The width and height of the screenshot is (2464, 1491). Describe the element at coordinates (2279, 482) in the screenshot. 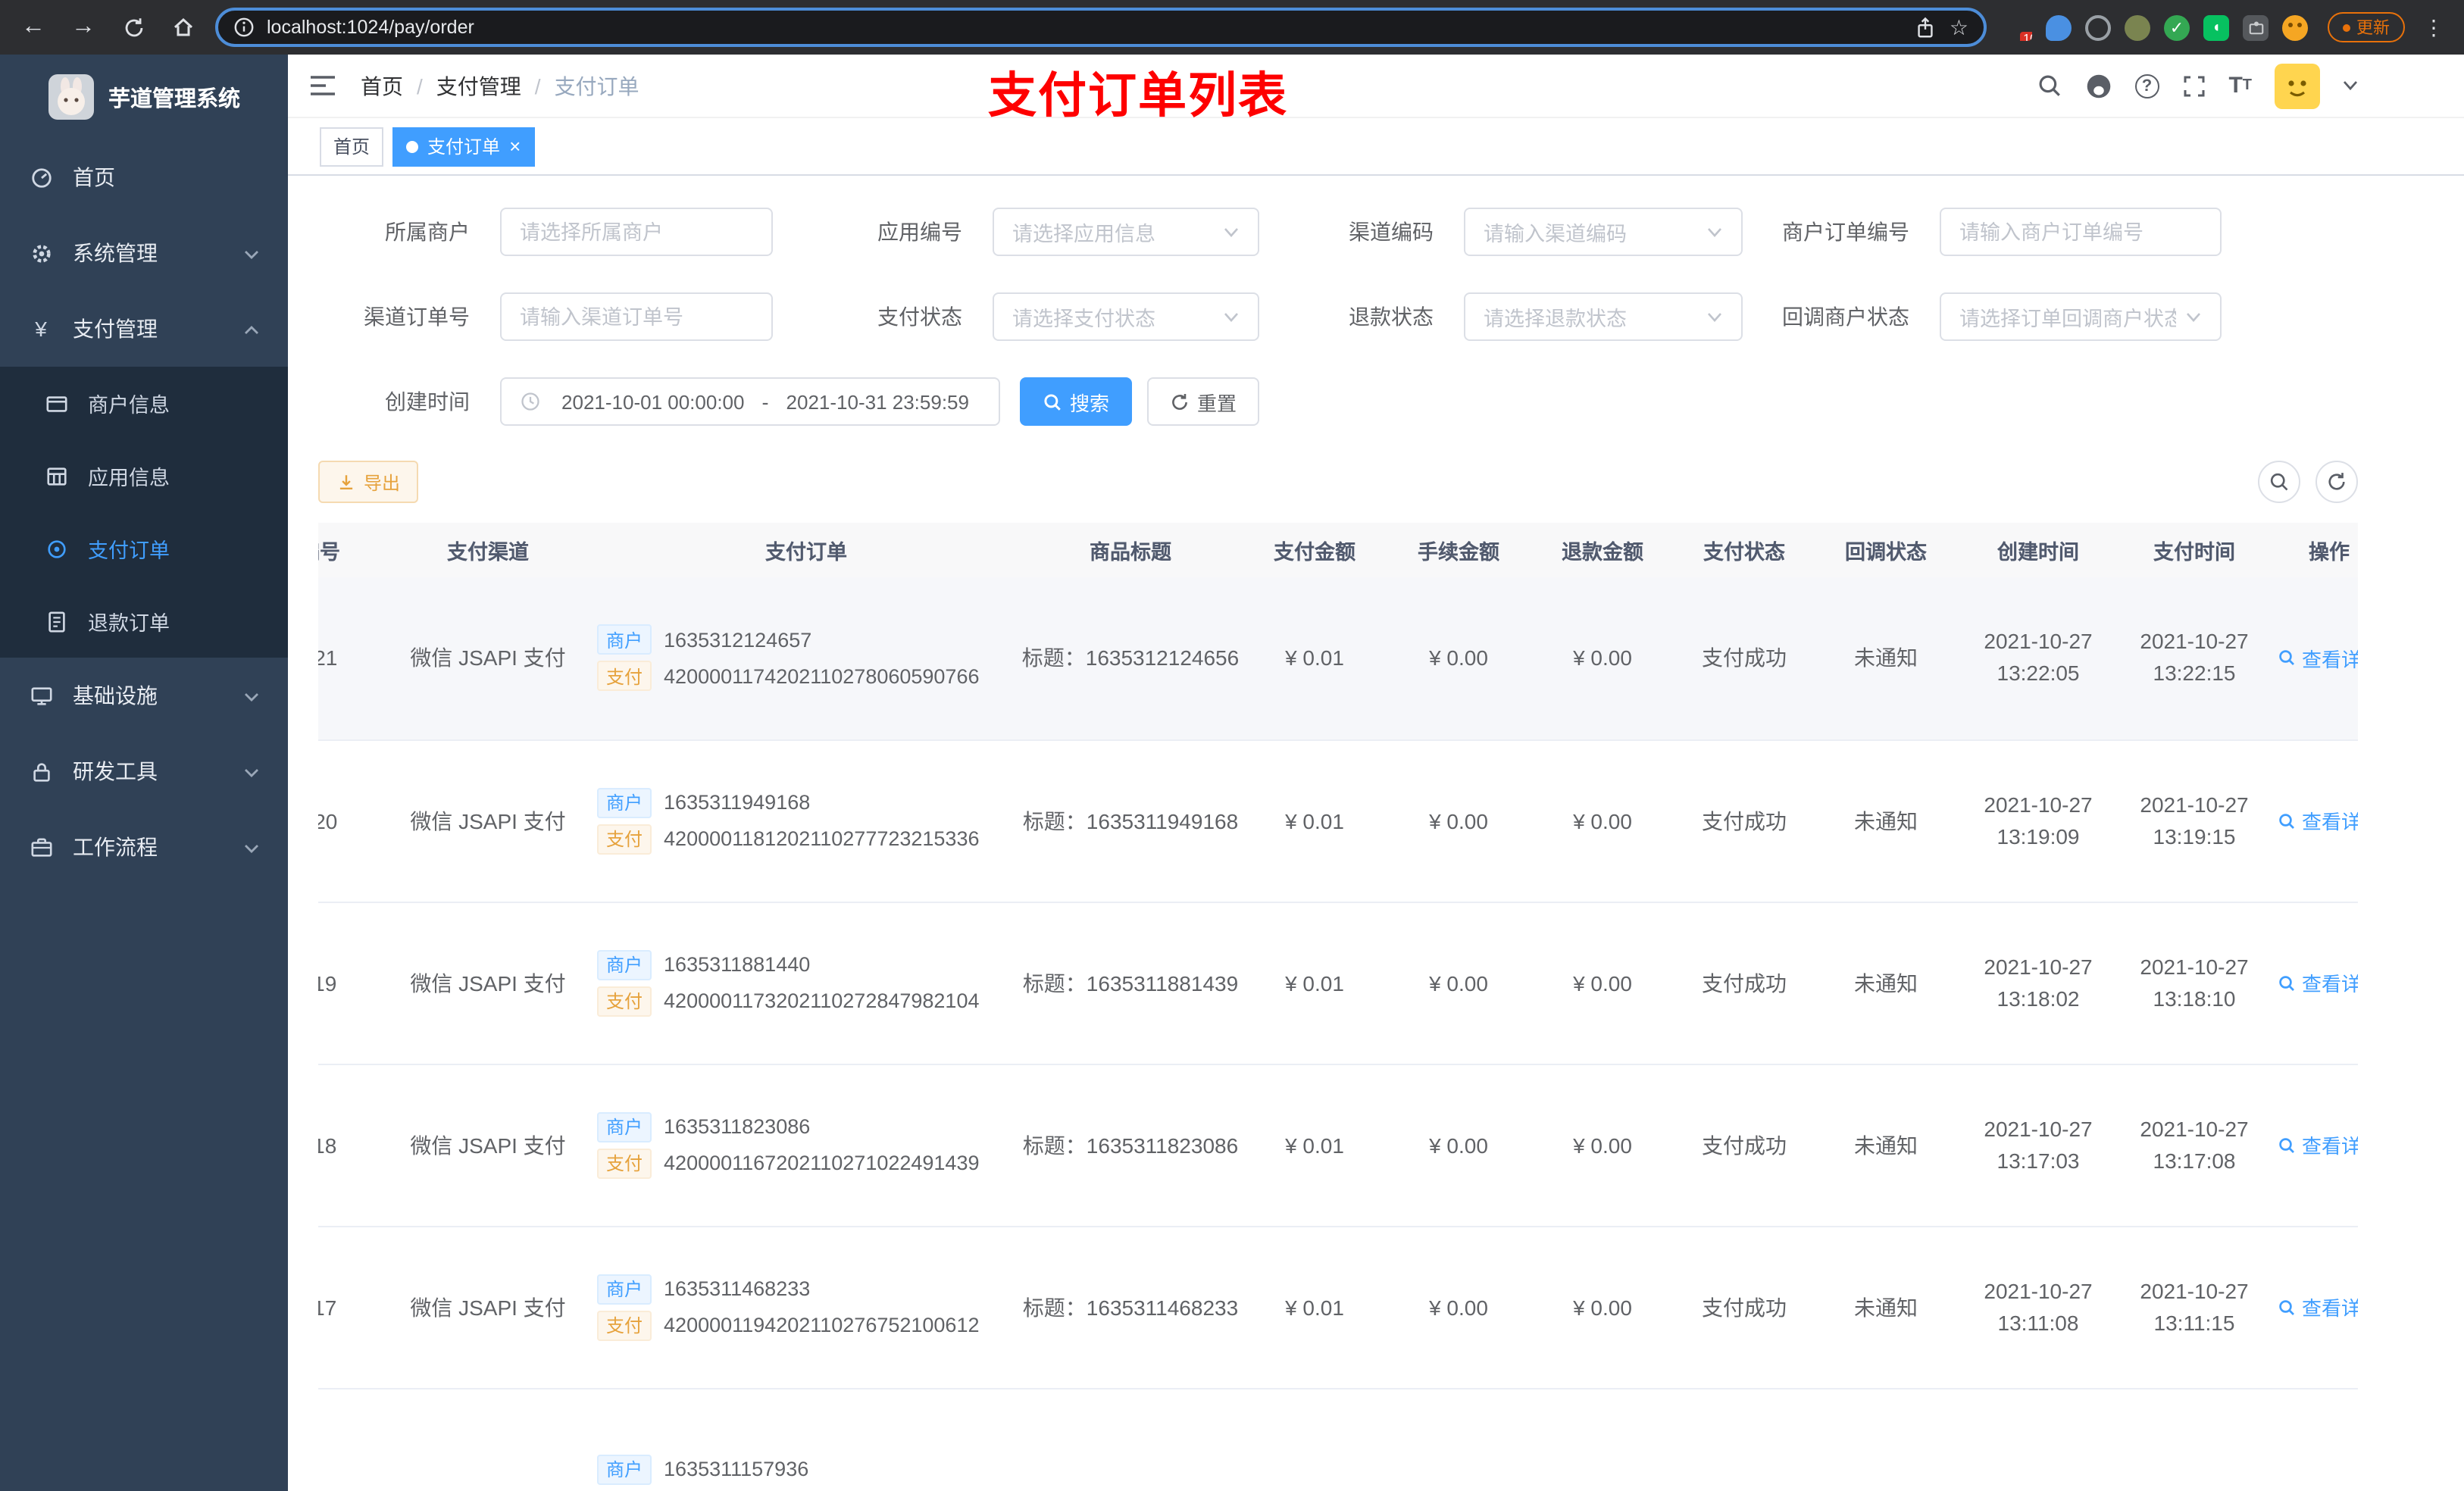

I see `toggle-search-button` at that location.